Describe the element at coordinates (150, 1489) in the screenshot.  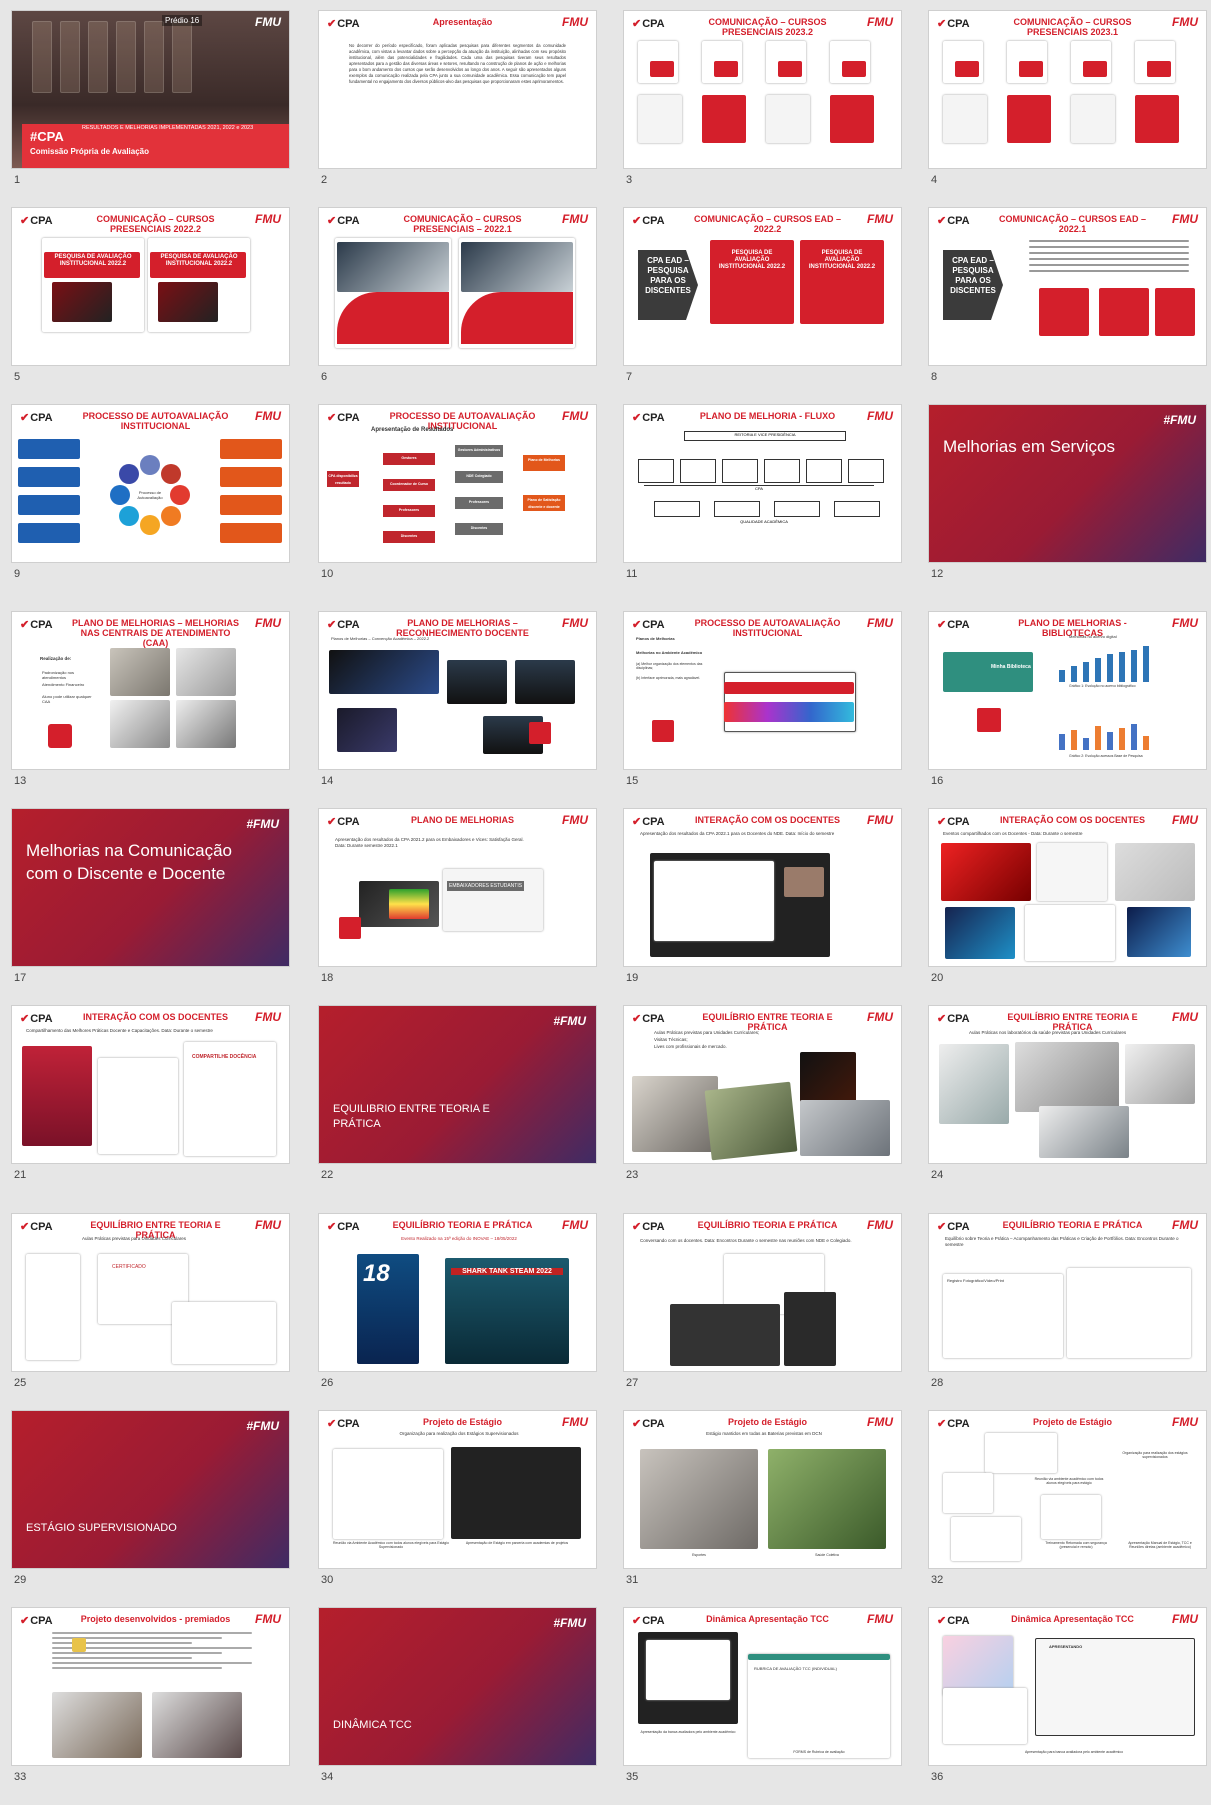
I see `slide-thumbnail: #FMU ESTÁGIO SUPERVISIONADO` at that location.